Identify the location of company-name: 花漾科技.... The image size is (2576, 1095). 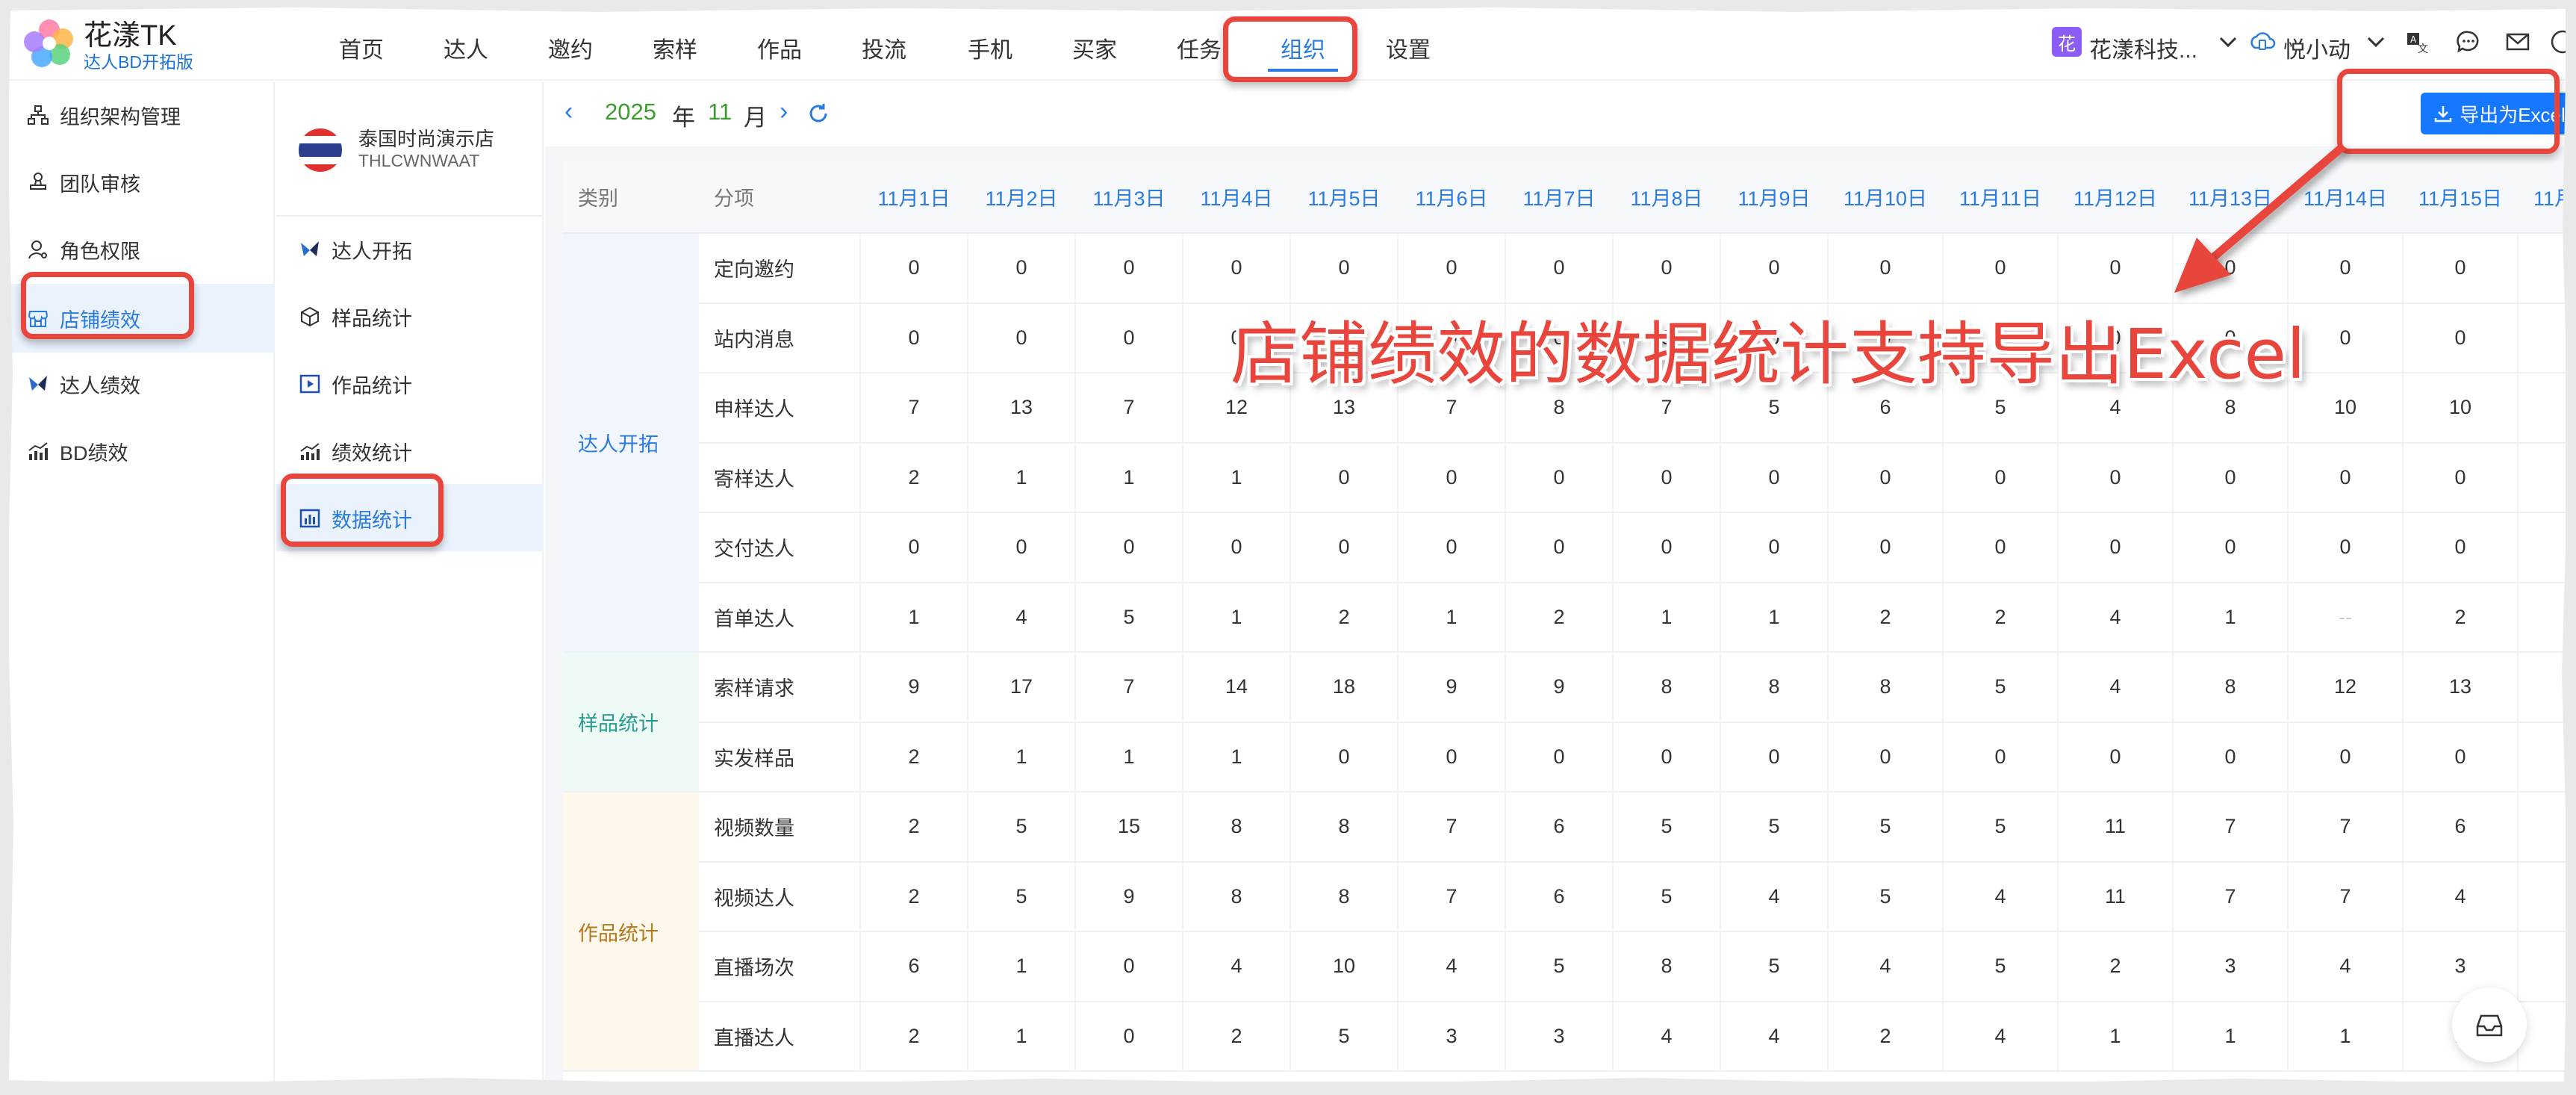
(2143, 47).